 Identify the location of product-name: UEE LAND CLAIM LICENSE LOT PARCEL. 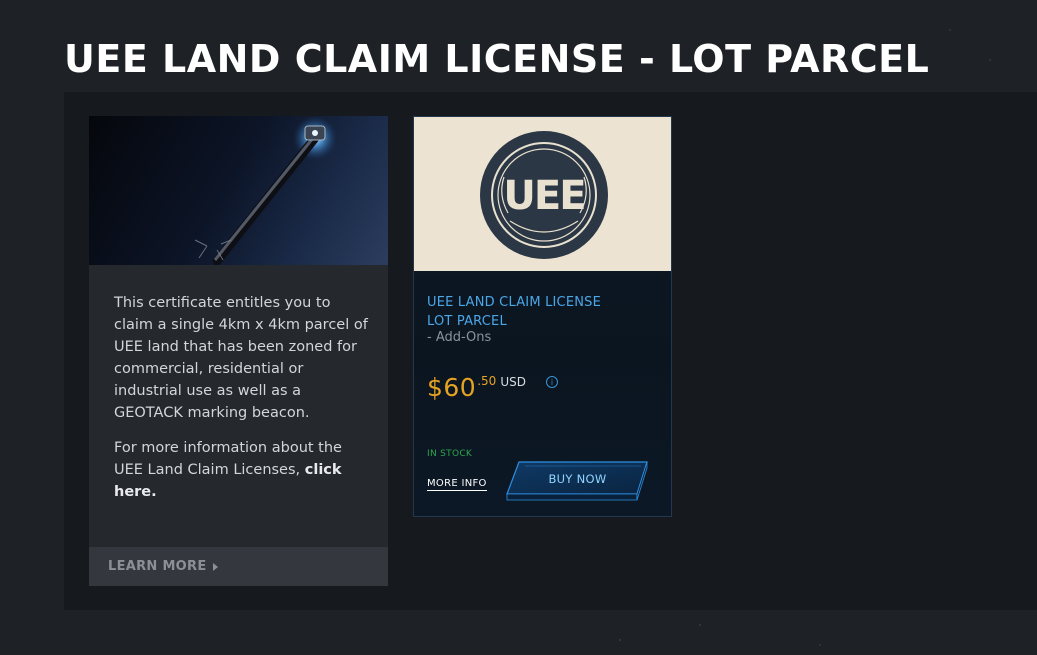
(542, 312).